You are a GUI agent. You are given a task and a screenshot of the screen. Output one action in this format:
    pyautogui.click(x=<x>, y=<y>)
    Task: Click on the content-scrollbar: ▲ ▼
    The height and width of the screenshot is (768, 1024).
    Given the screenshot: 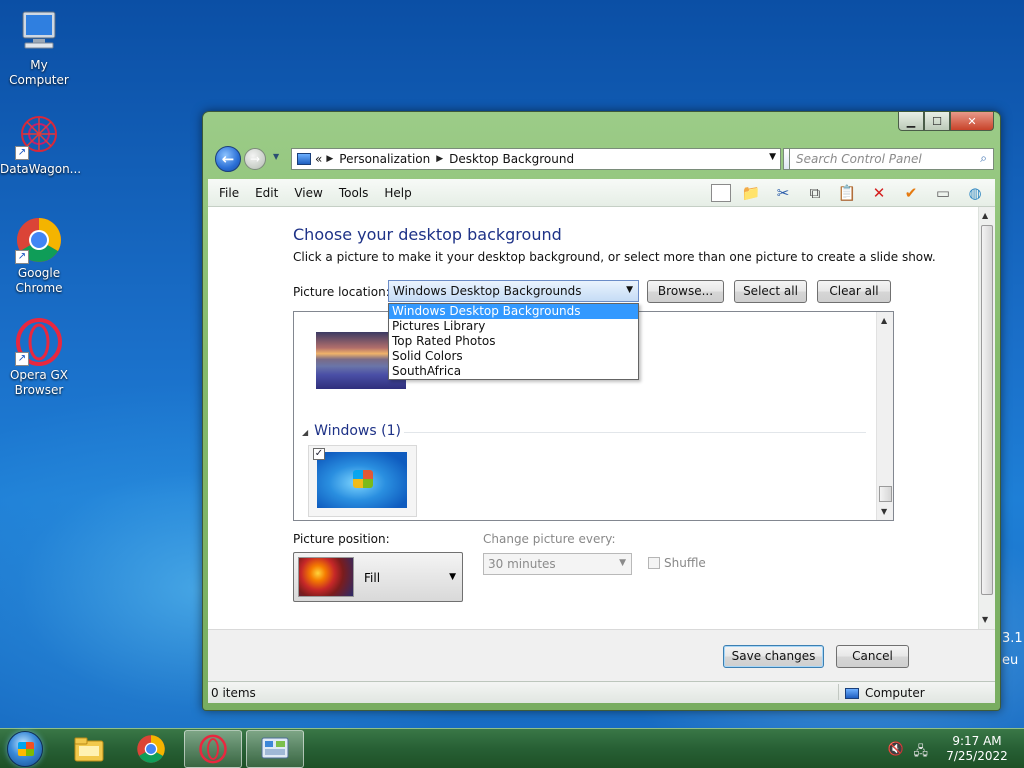 What is the action you would take?
    pyautogui.click(x=986, y=418)
    